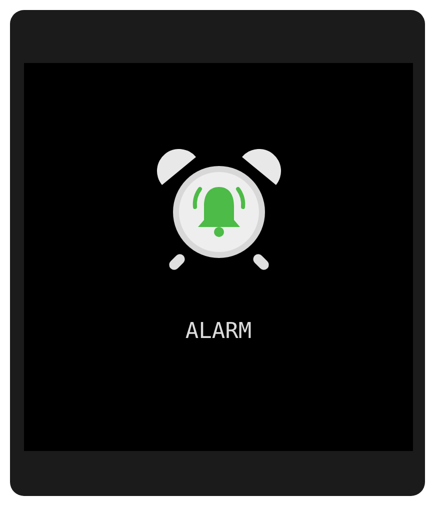 The width and height of the screenshot is (433, 506). I want to click on alarm-clock-icon, so click(219, 210).